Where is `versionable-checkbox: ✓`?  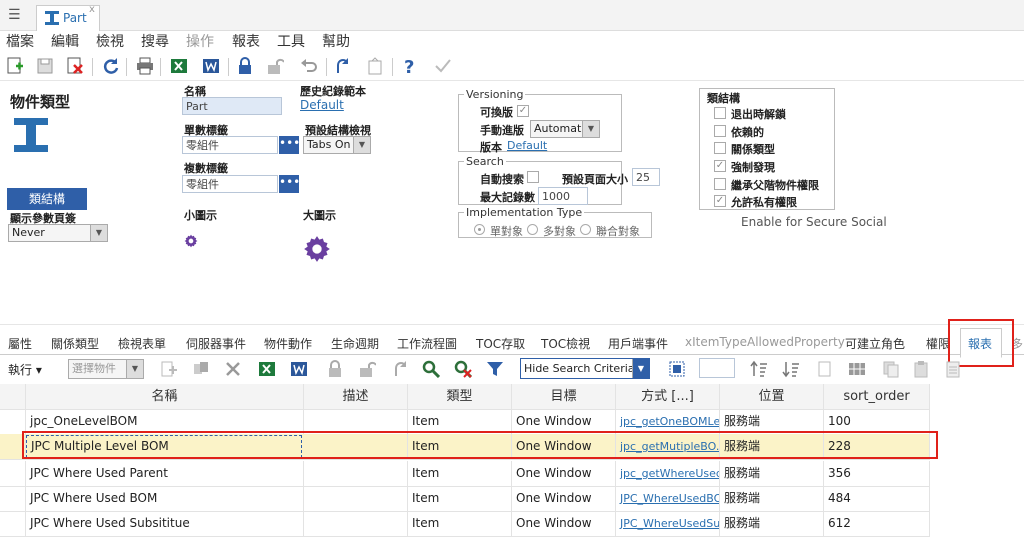 versionable-checkbox: ✓ is located at coordinates (523, 111).